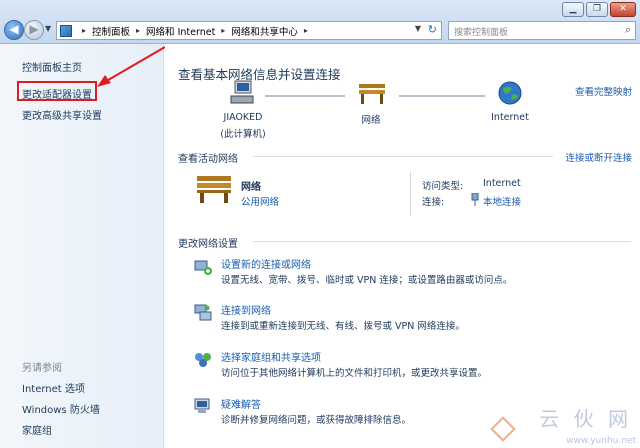 The height and width of the screenshot is (448, 640). I want to click on connect-network-link: 连接到网络, so click(246, 309).